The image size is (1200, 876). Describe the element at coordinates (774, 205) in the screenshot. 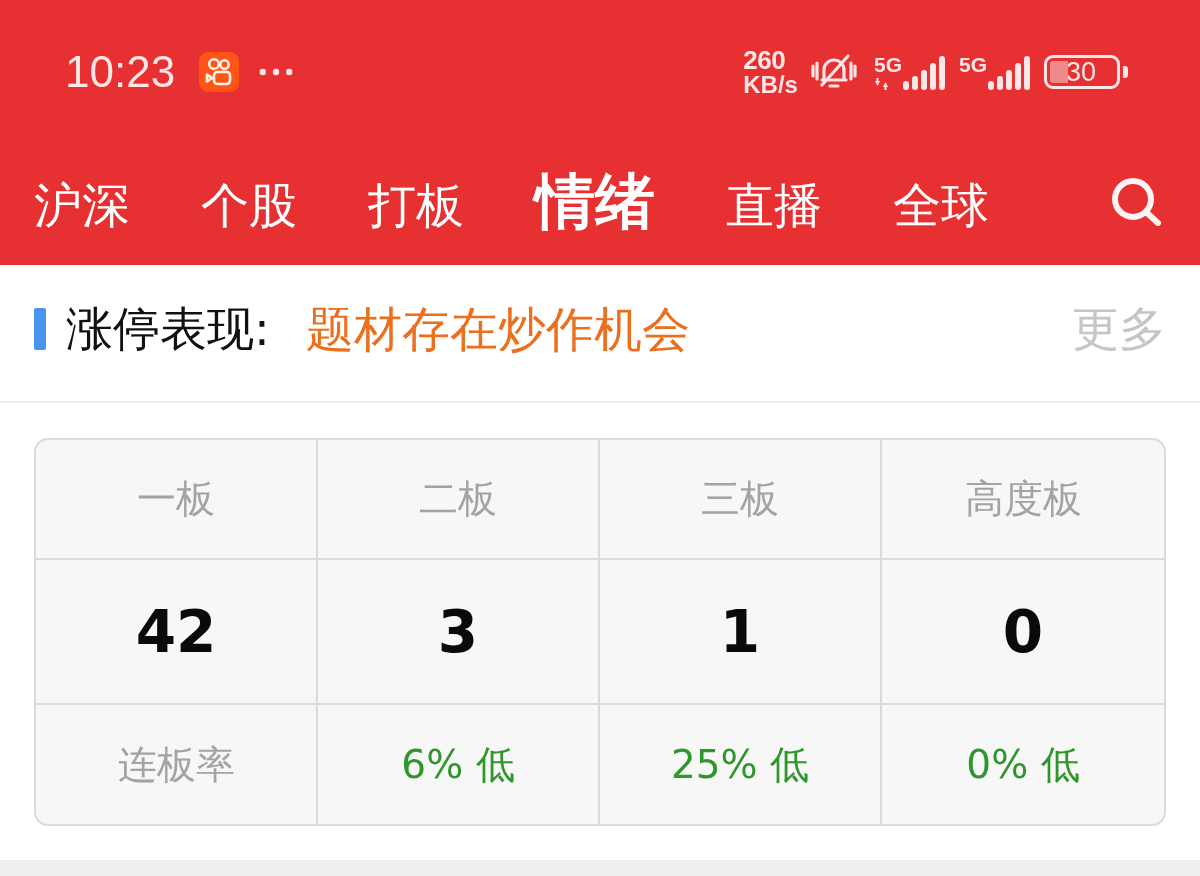

I see `nav-tab: 直播` at that location.